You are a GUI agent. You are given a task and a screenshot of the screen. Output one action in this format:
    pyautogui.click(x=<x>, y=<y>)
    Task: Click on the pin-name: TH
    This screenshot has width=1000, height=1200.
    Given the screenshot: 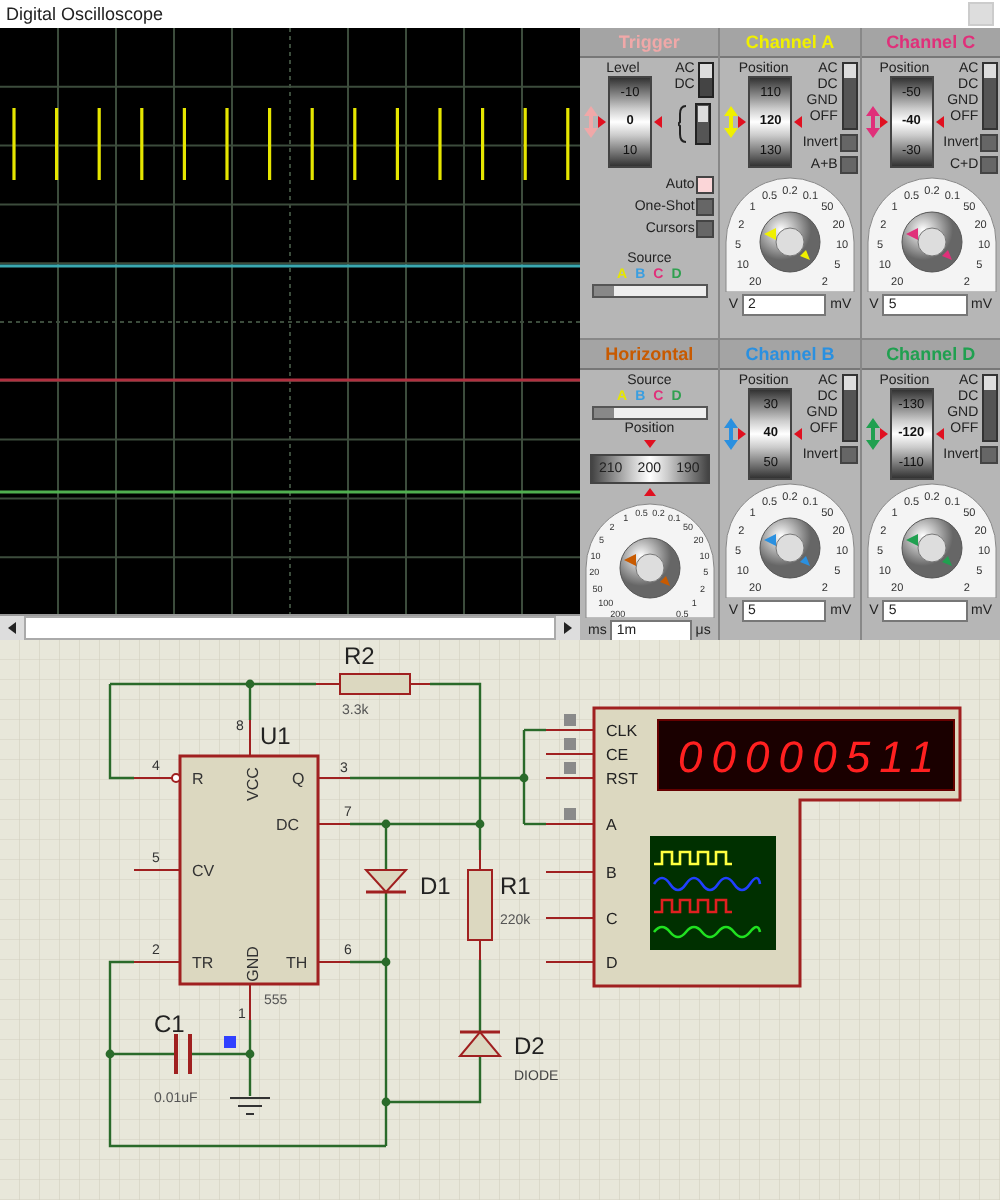 What is the action you would take?
    pyautogui.click(x=297, y=963)
    